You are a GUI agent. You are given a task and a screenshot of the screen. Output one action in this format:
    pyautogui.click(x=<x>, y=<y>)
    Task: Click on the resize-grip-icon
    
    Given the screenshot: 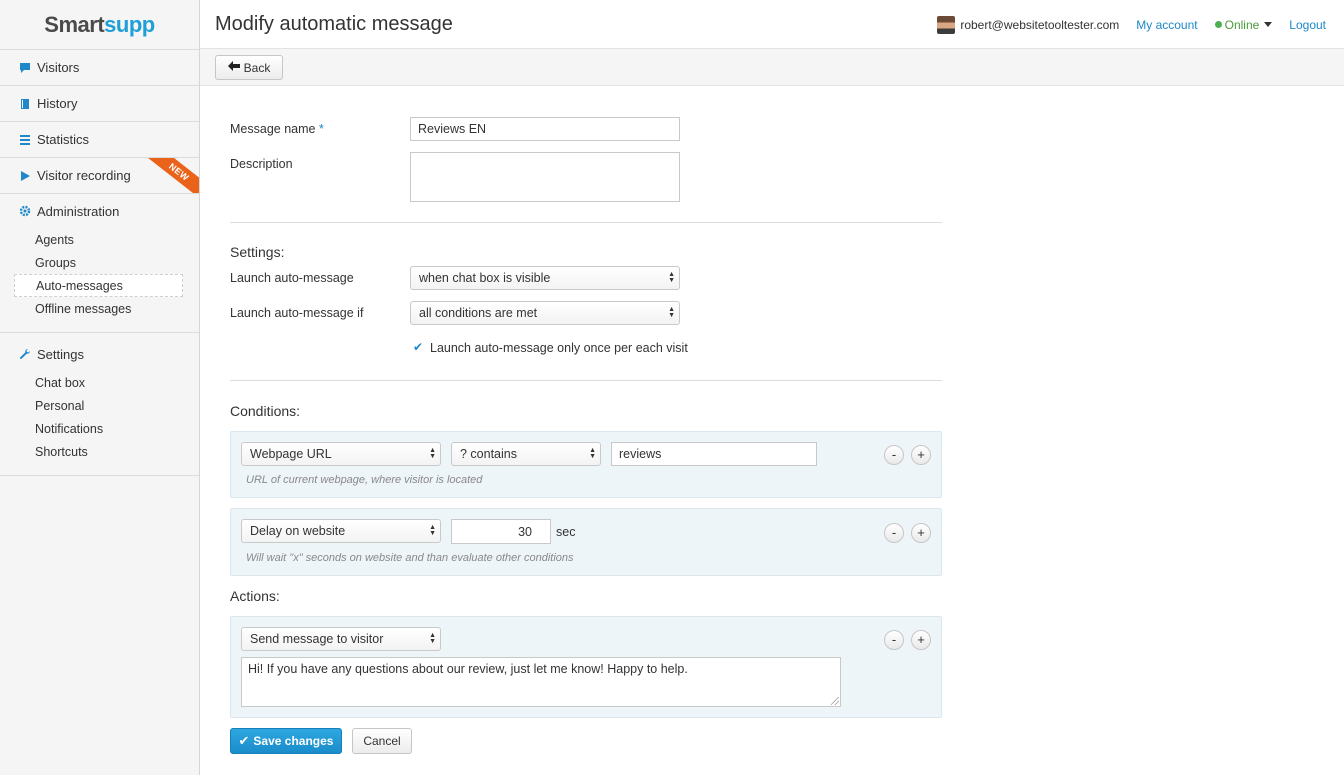 What is the action you would take?
    pyautogui.click(x=835, y=701)
    